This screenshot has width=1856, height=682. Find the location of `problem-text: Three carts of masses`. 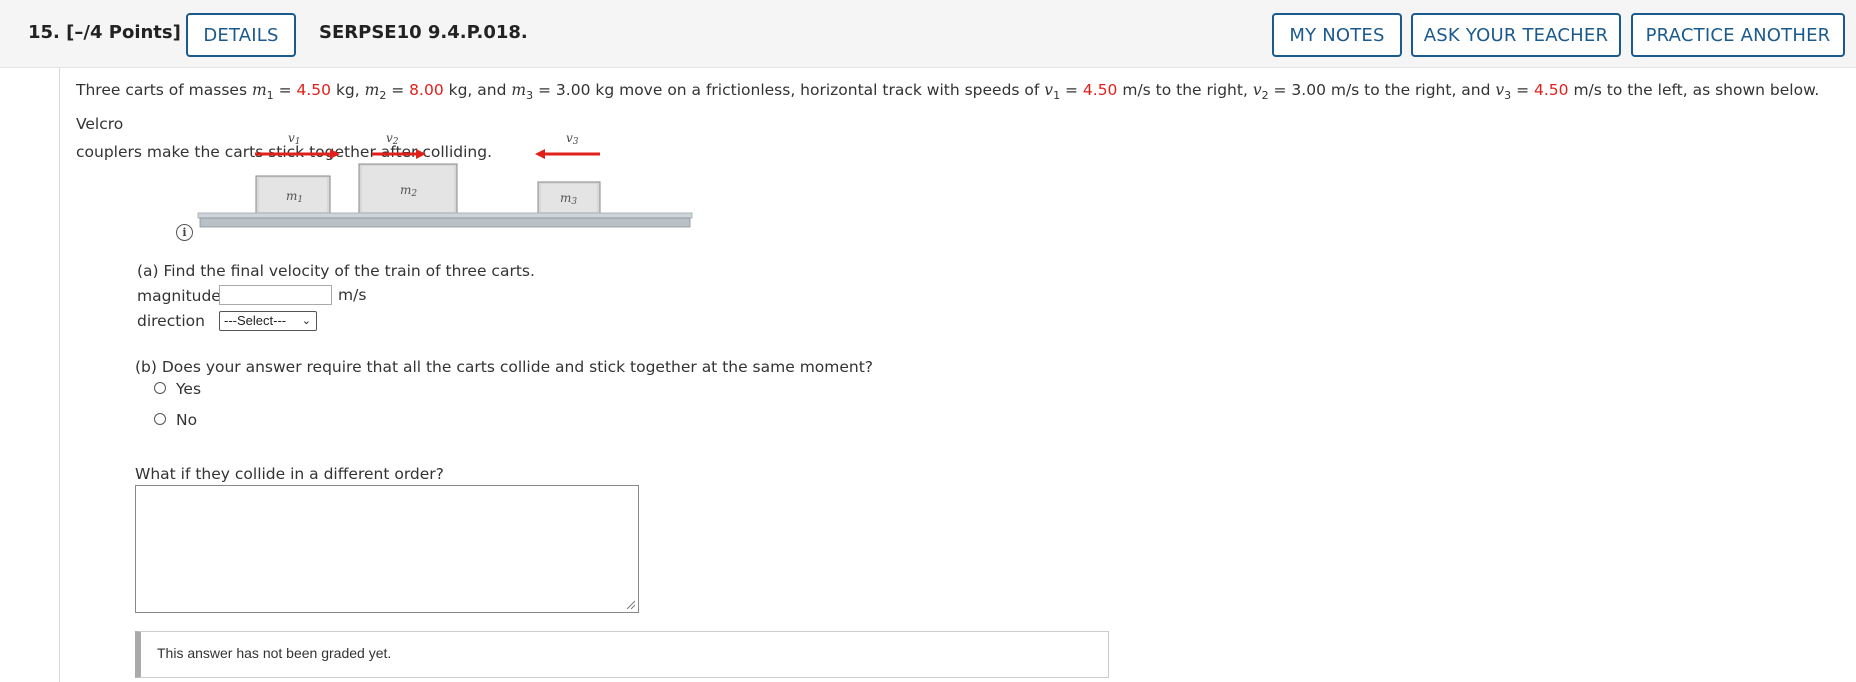

problem-text: Three carts of masses is located at coordinates (164, 90).